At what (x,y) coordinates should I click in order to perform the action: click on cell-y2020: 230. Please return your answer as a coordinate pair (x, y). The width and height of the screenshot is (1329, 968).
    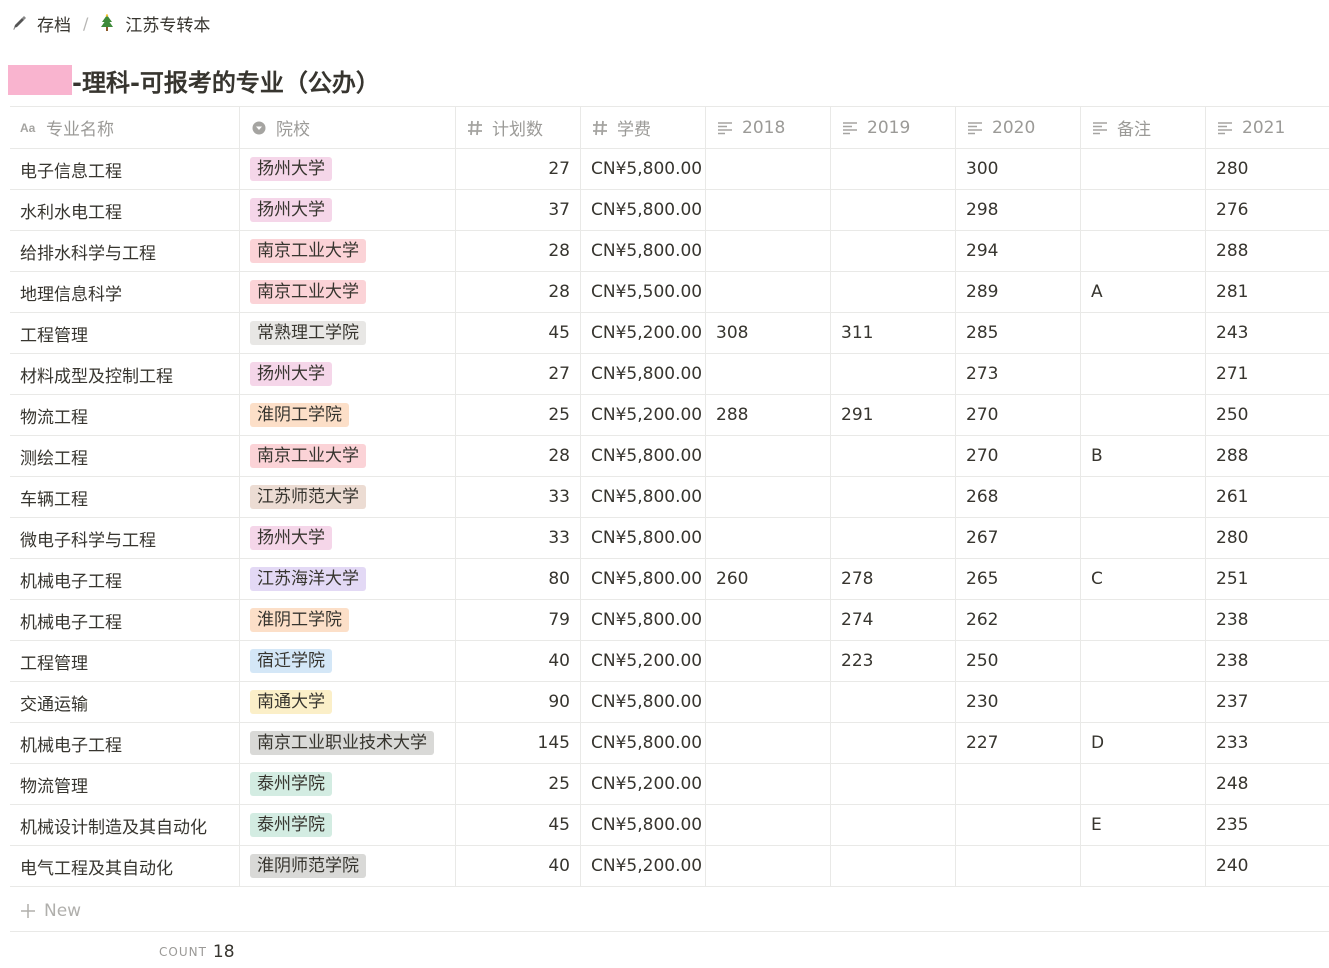
    Looking at the image, I should click on (1018, 702).